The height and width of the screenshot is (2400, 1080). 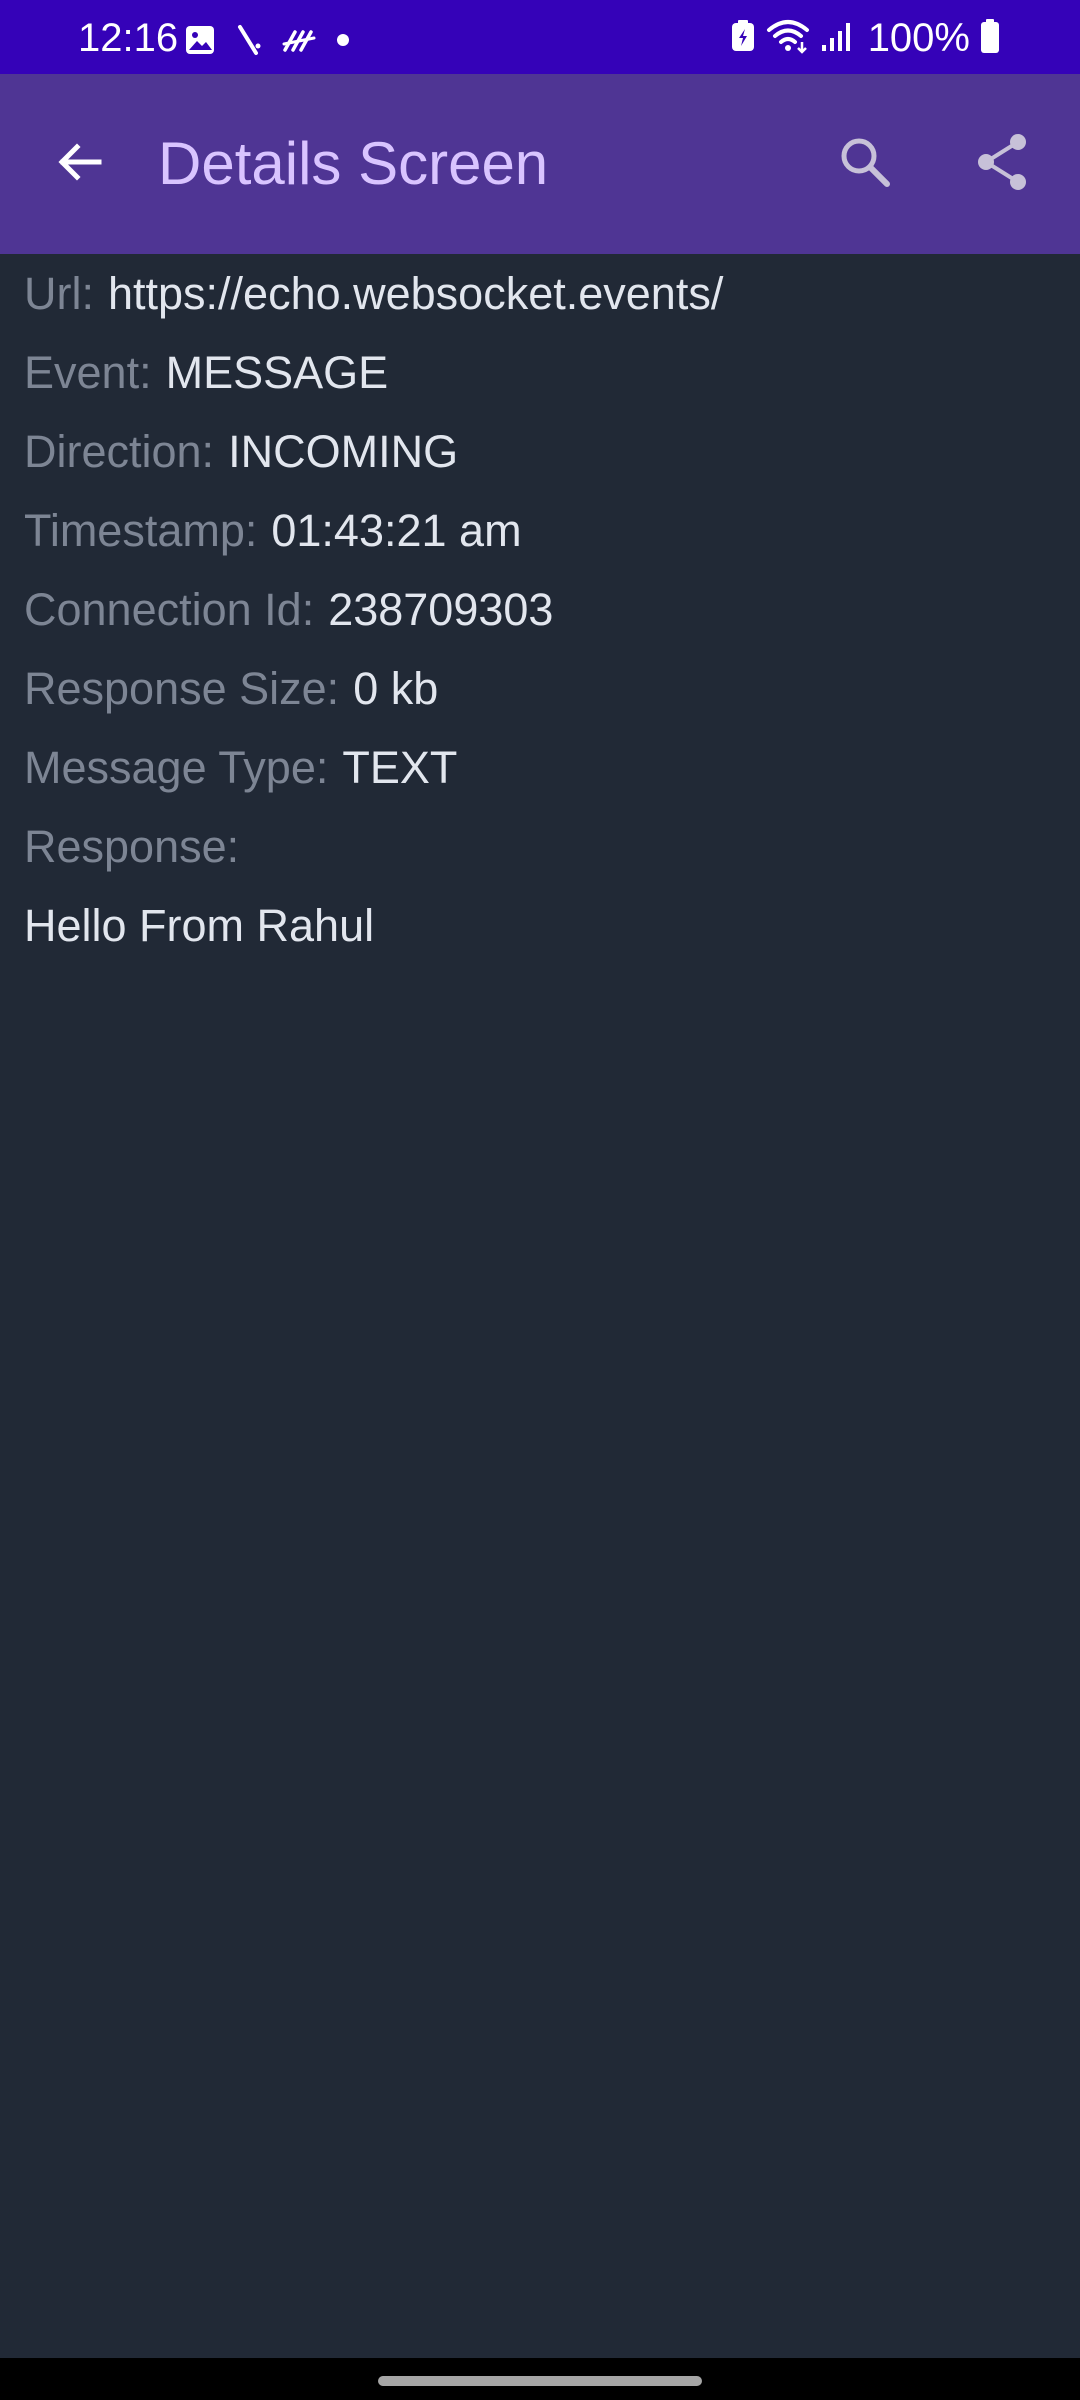 What do you see at coordinates (353, 163) in the screenshot?
I see `page-title: Details Screen` at bounding box center [353, 163].